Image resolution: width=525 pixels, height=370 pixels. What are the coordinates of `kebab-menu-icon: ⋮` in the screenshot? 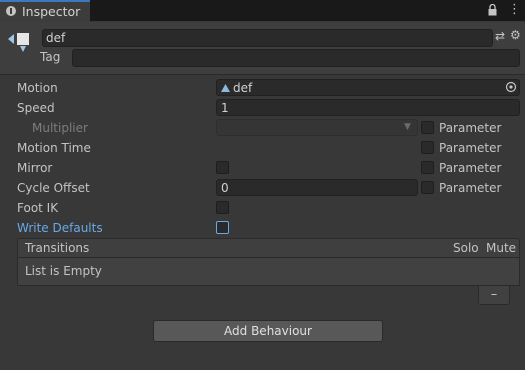 It's located at (514, 10).